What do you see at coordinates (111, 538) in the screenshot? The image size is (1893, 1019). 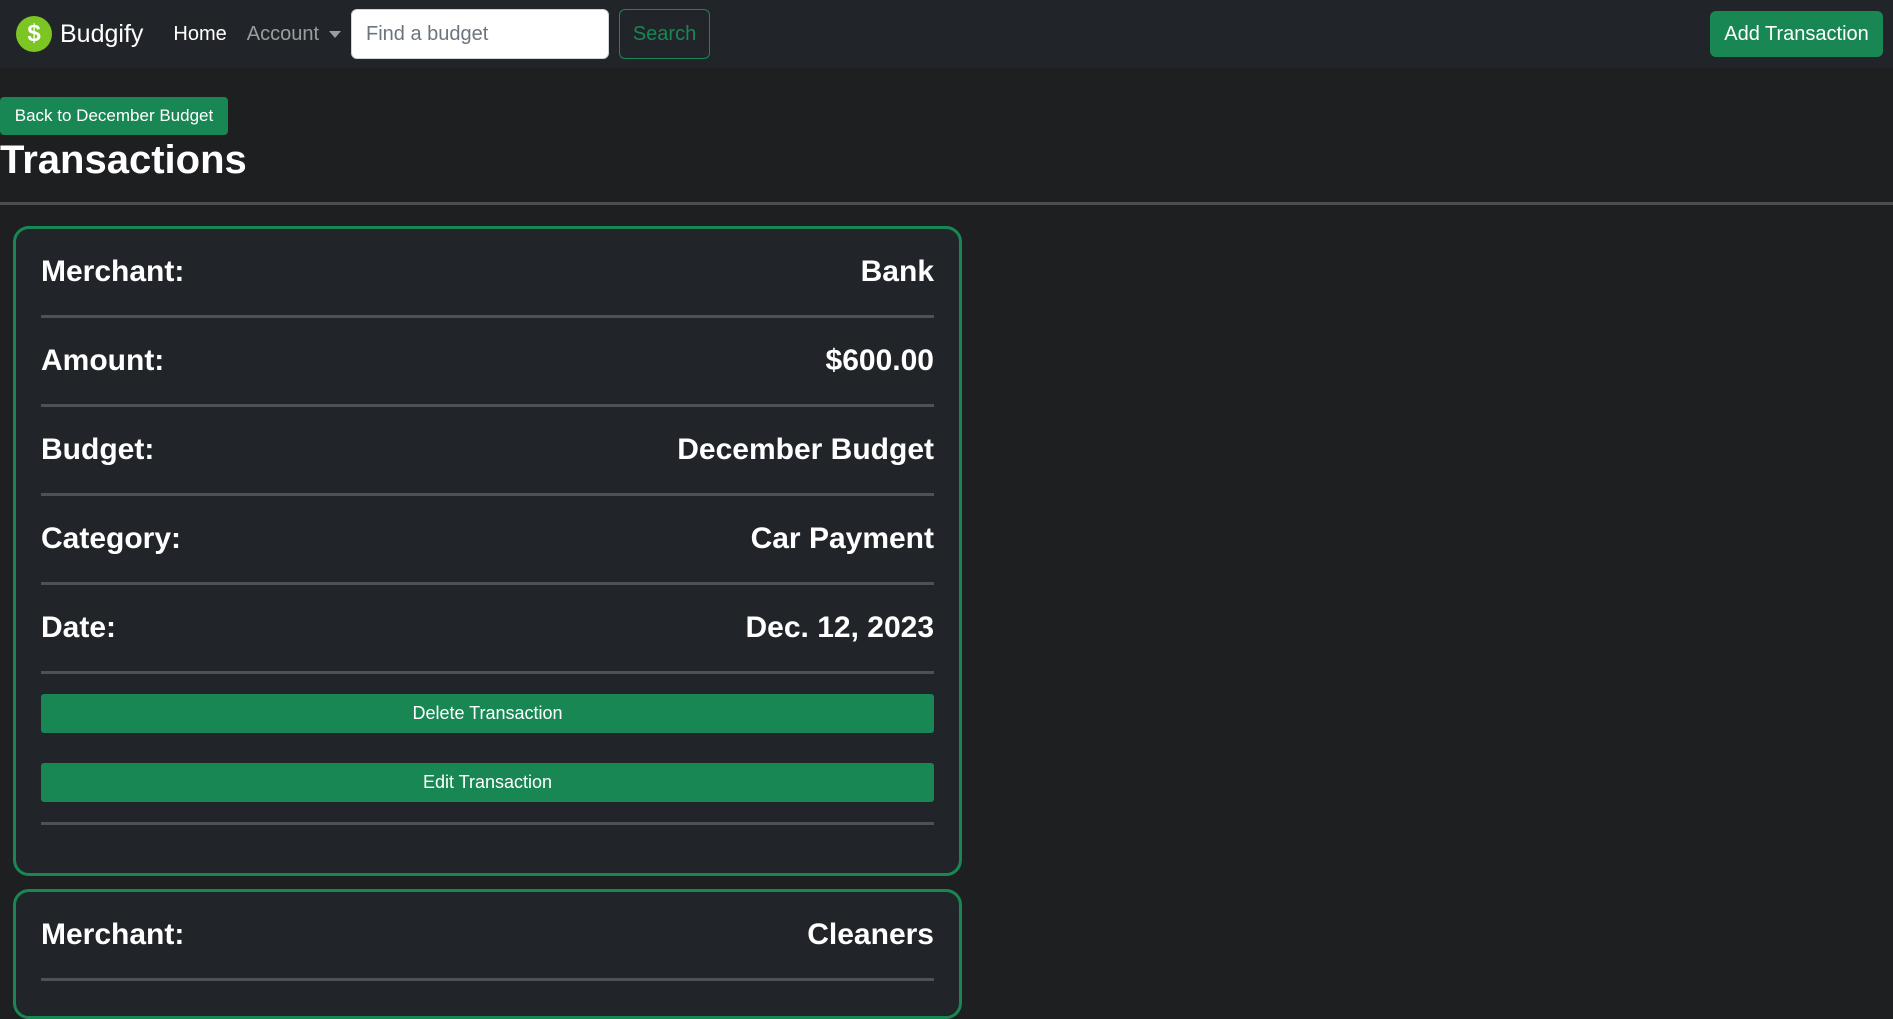 I see `category-label: Category:` at bounding box center [111, 538].